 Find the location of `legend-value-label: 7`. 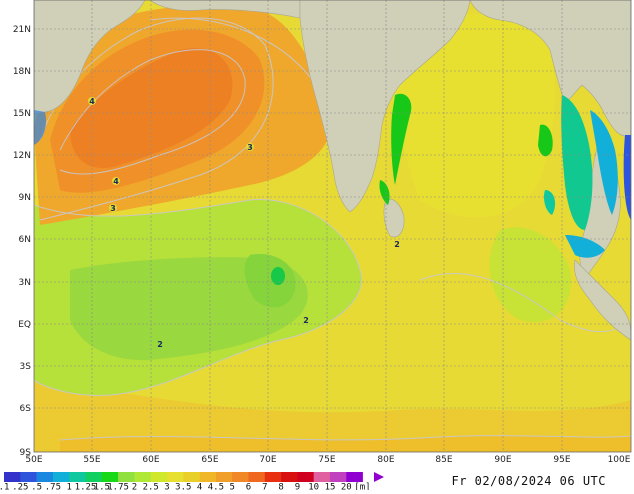

legend-value-label: 7 is located at coordinates (264, 487).